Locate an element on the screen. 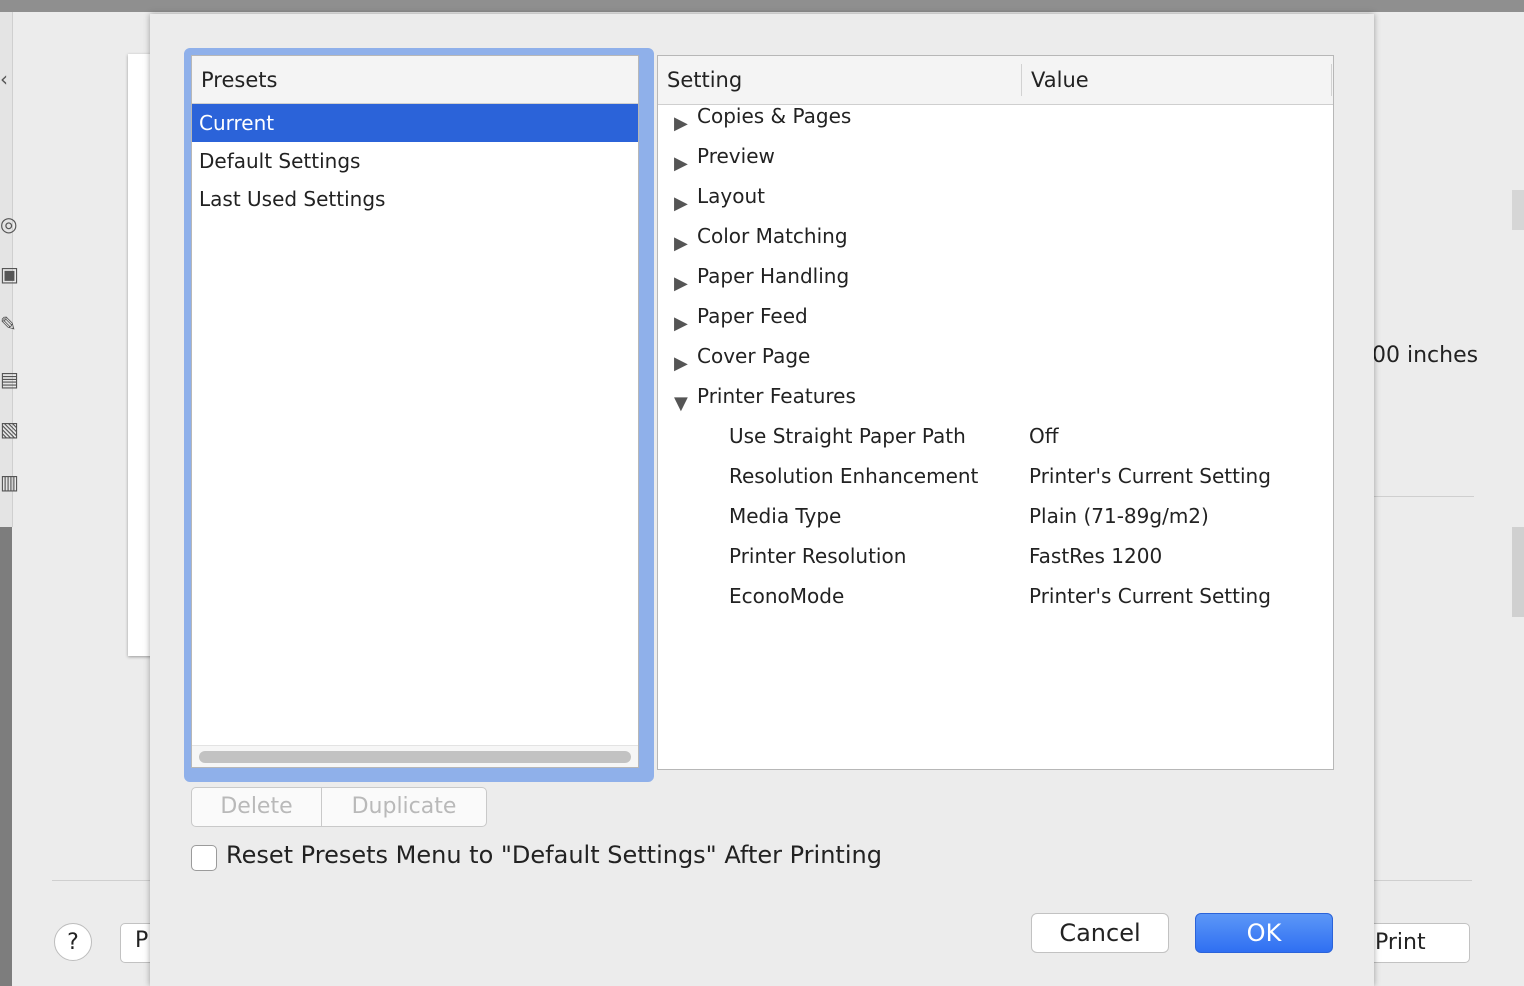 The height and width of the screenshot is (986, 1524). section-label: Preview is located at coordinates (736, 156).